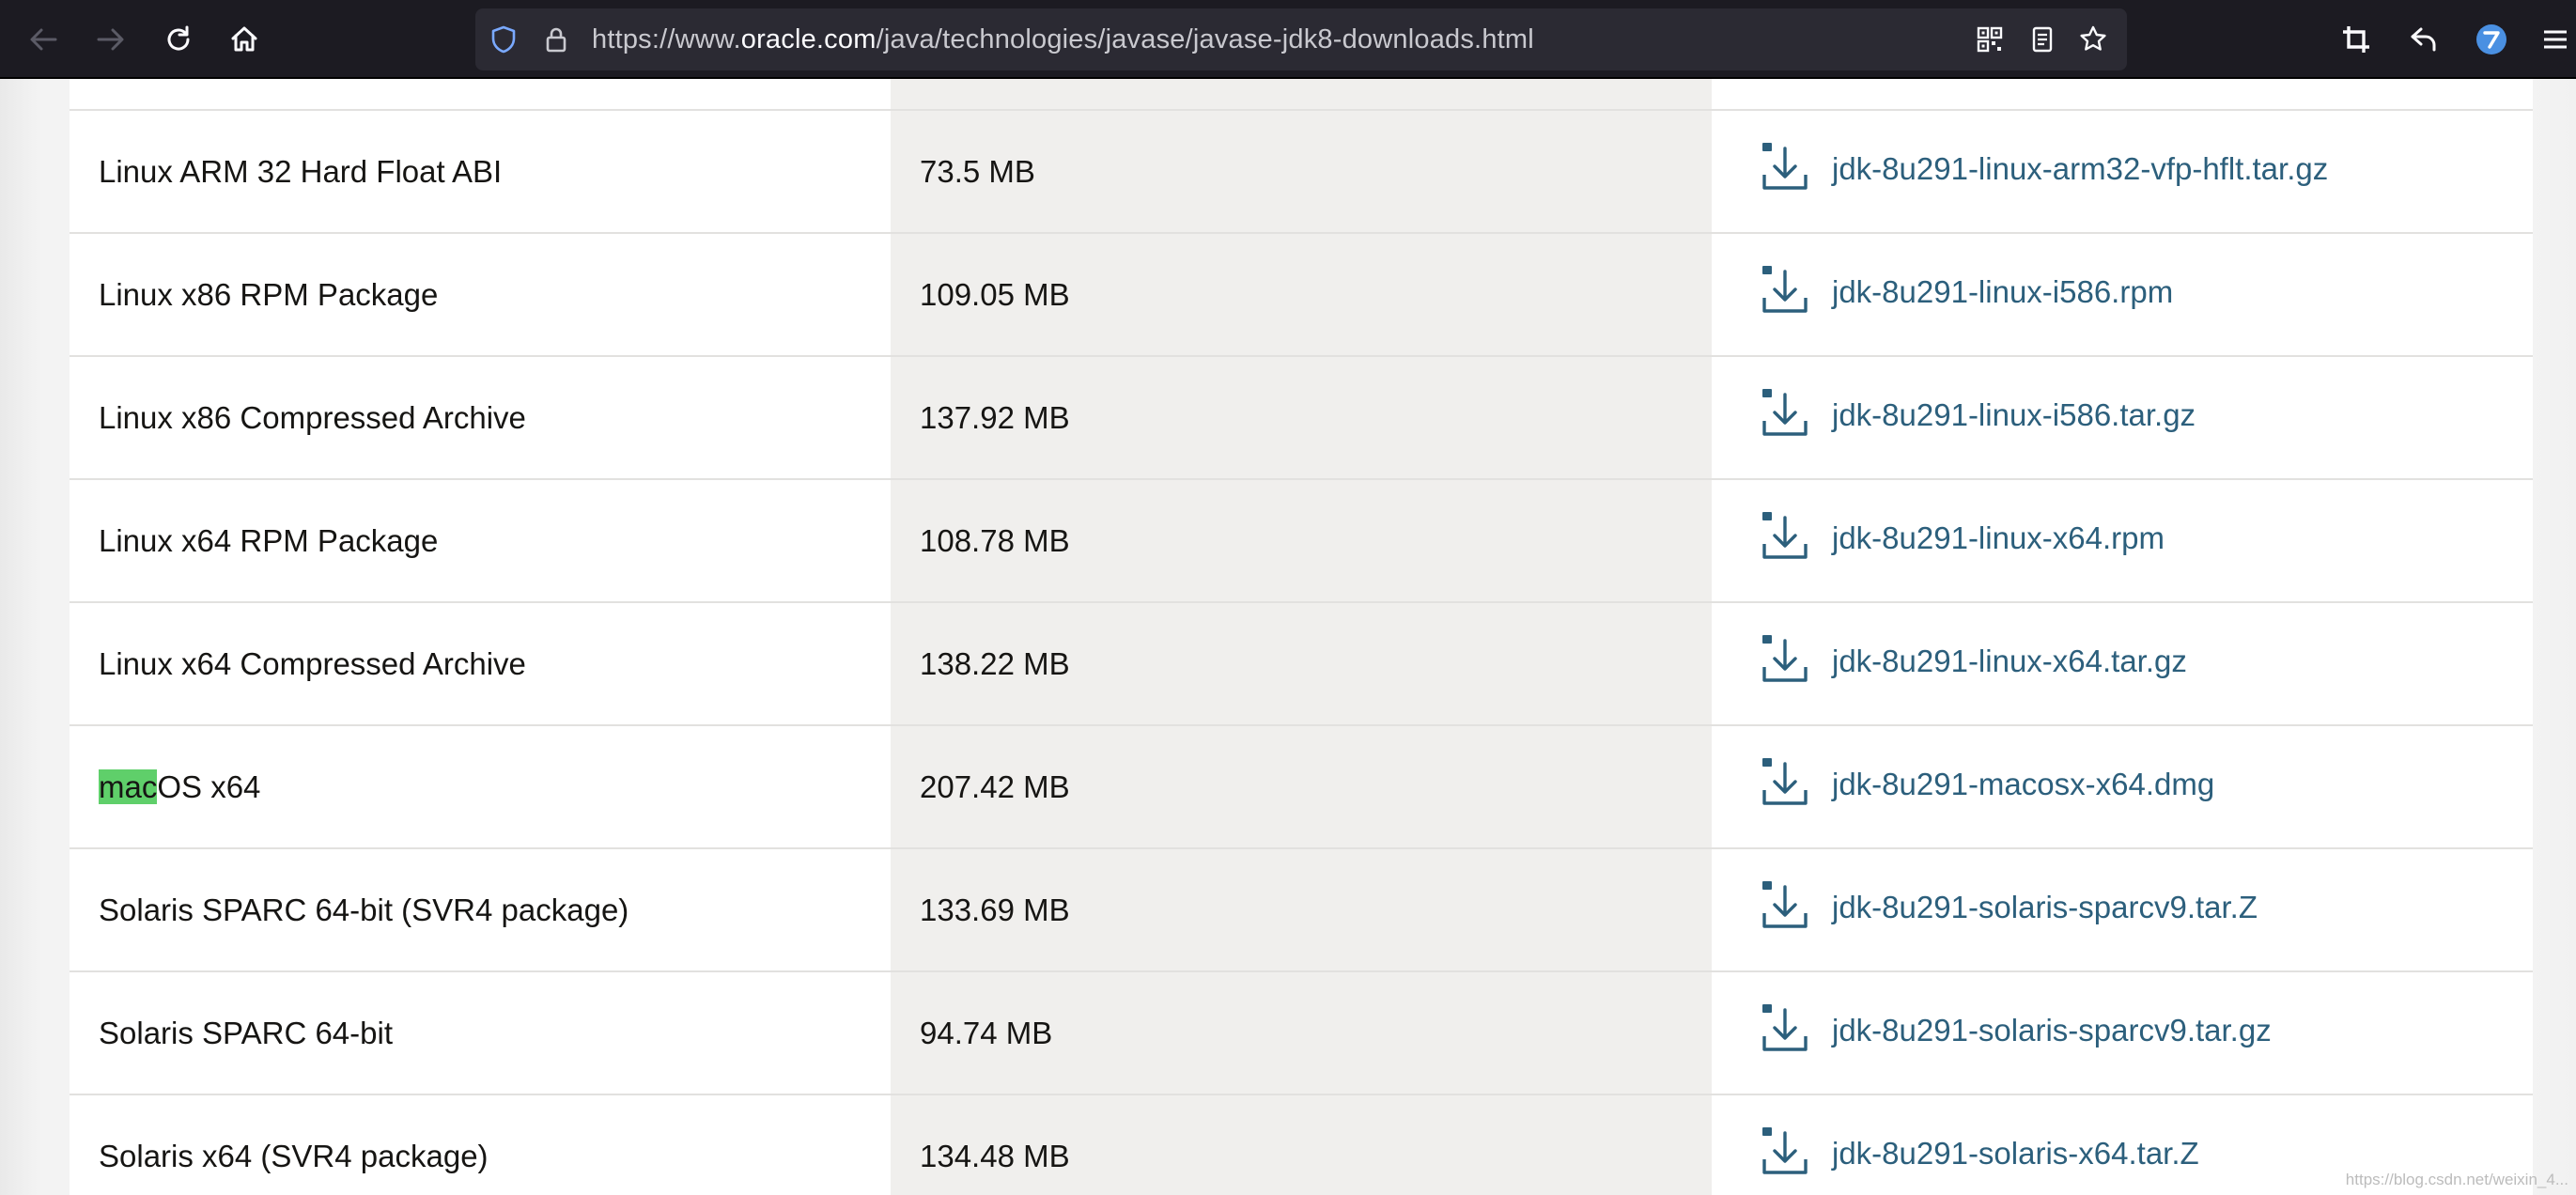 Image resolution: width=2576 pixels, height=1195 pixels. What do you see at coordinates (301, 171) in the screenshot?
I see `product-description: Linux ARM 32 Hard Float ABI` at bounding box center [301, 171].